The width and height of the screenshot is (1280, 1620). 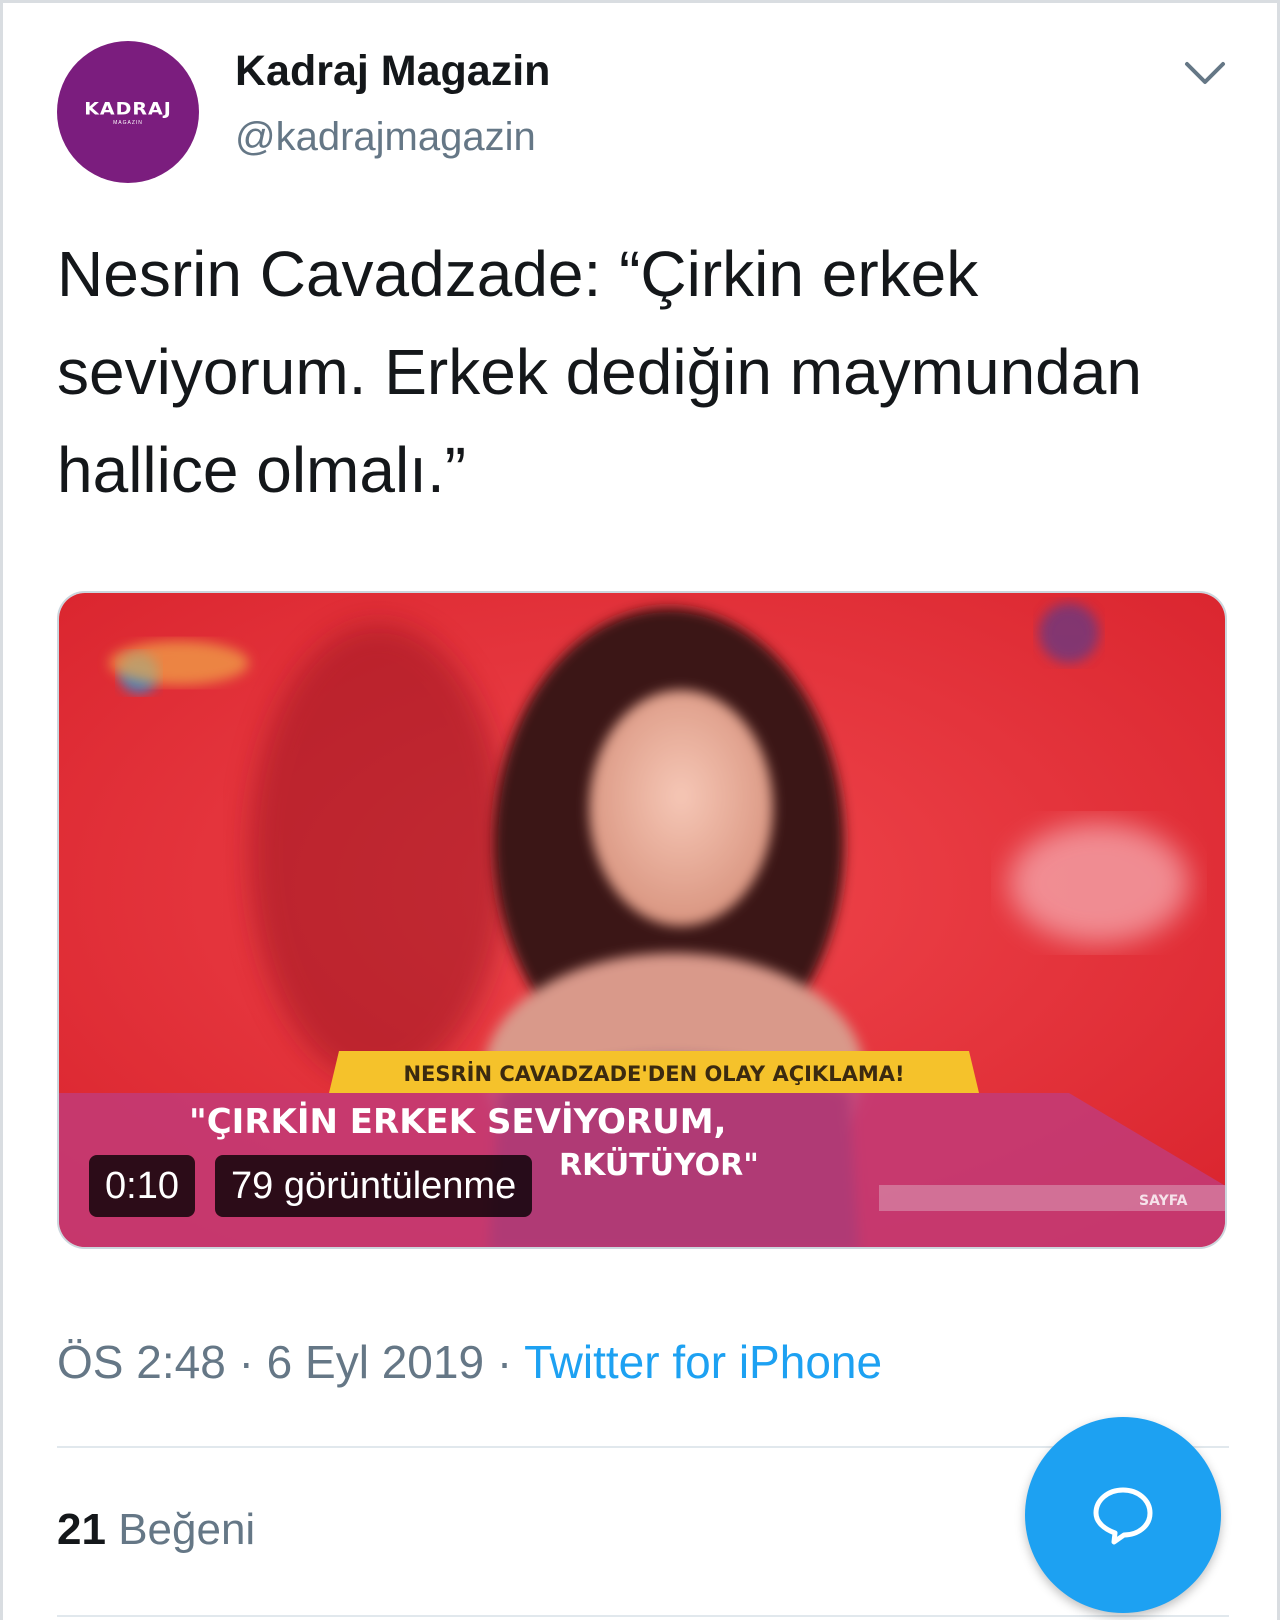 What do you see at coordinates (385, 137) in the screenshot?
I see `user-handle: @kadrajmagazin` at bounding box center [385, 137].